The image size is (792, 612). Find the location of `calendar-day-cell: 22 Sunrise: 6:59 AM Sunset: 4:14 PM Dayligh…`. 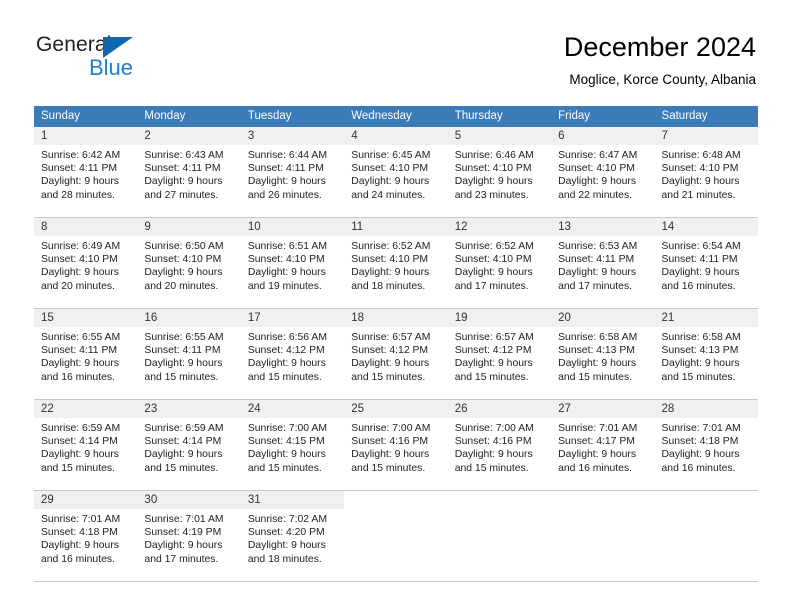

calendar-day-cell: 22 Sunrise: 6:59 AM Sunset: 4:14 PM Dayligh… is located at coordinates (86, 445).